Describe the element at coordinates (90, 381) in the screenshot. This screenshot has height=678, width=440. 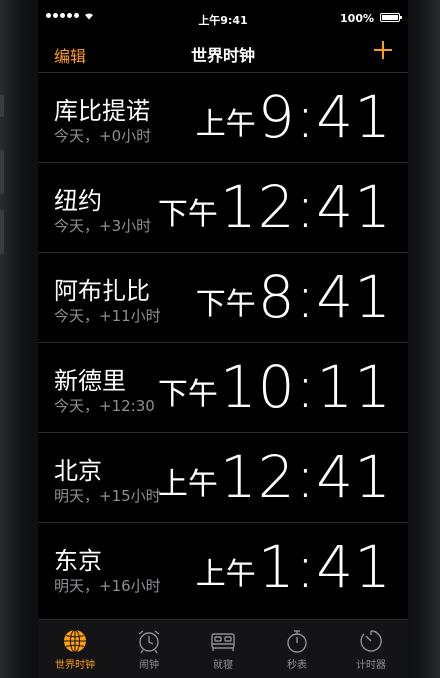
I see `city-name: 新德里` at that location.